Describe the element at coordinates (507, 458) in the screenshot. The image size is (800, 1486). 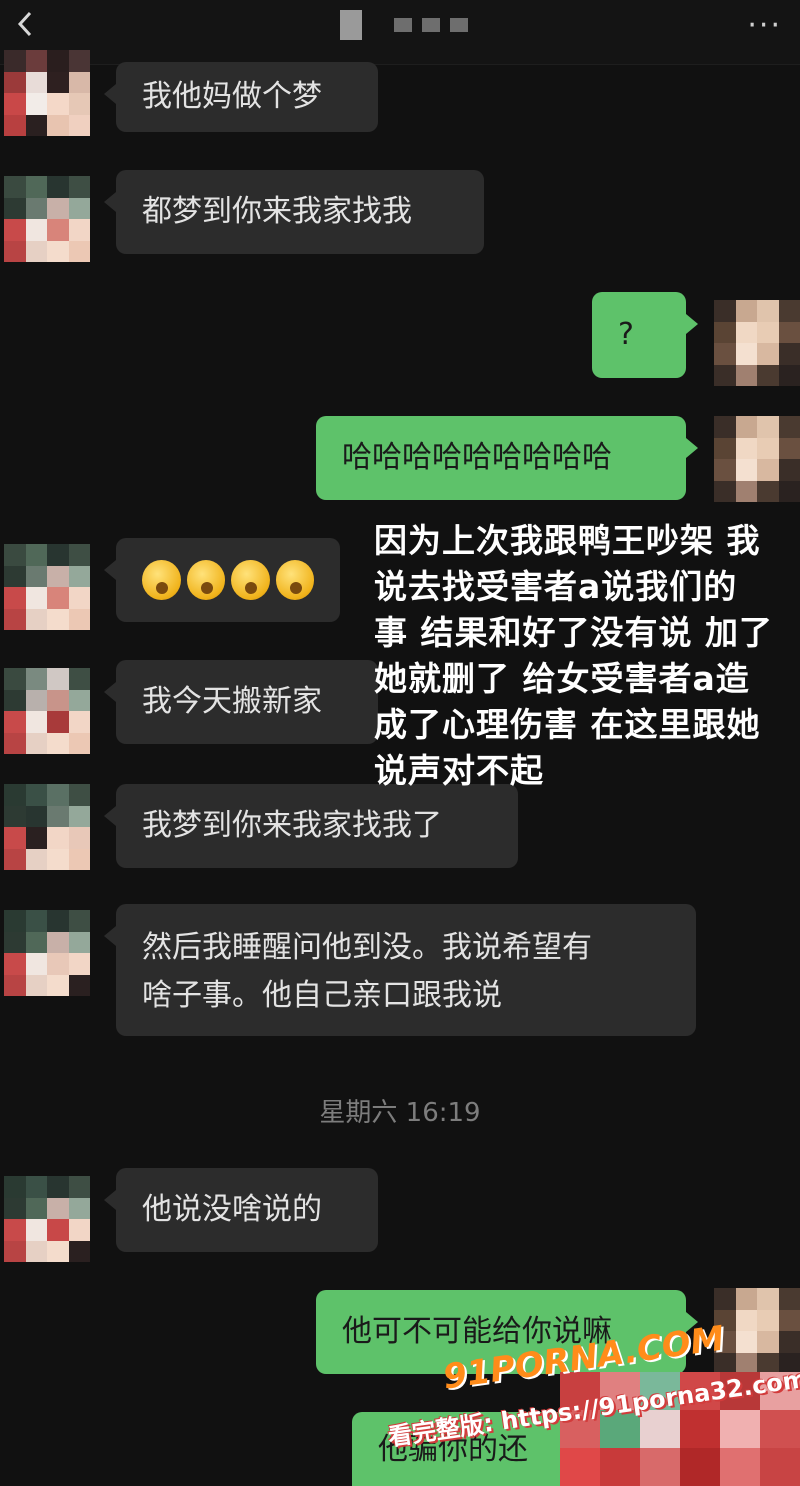
I see `message-bubble-outgoing: 哈哈哈哈哈哈哈哈哈` at that location.